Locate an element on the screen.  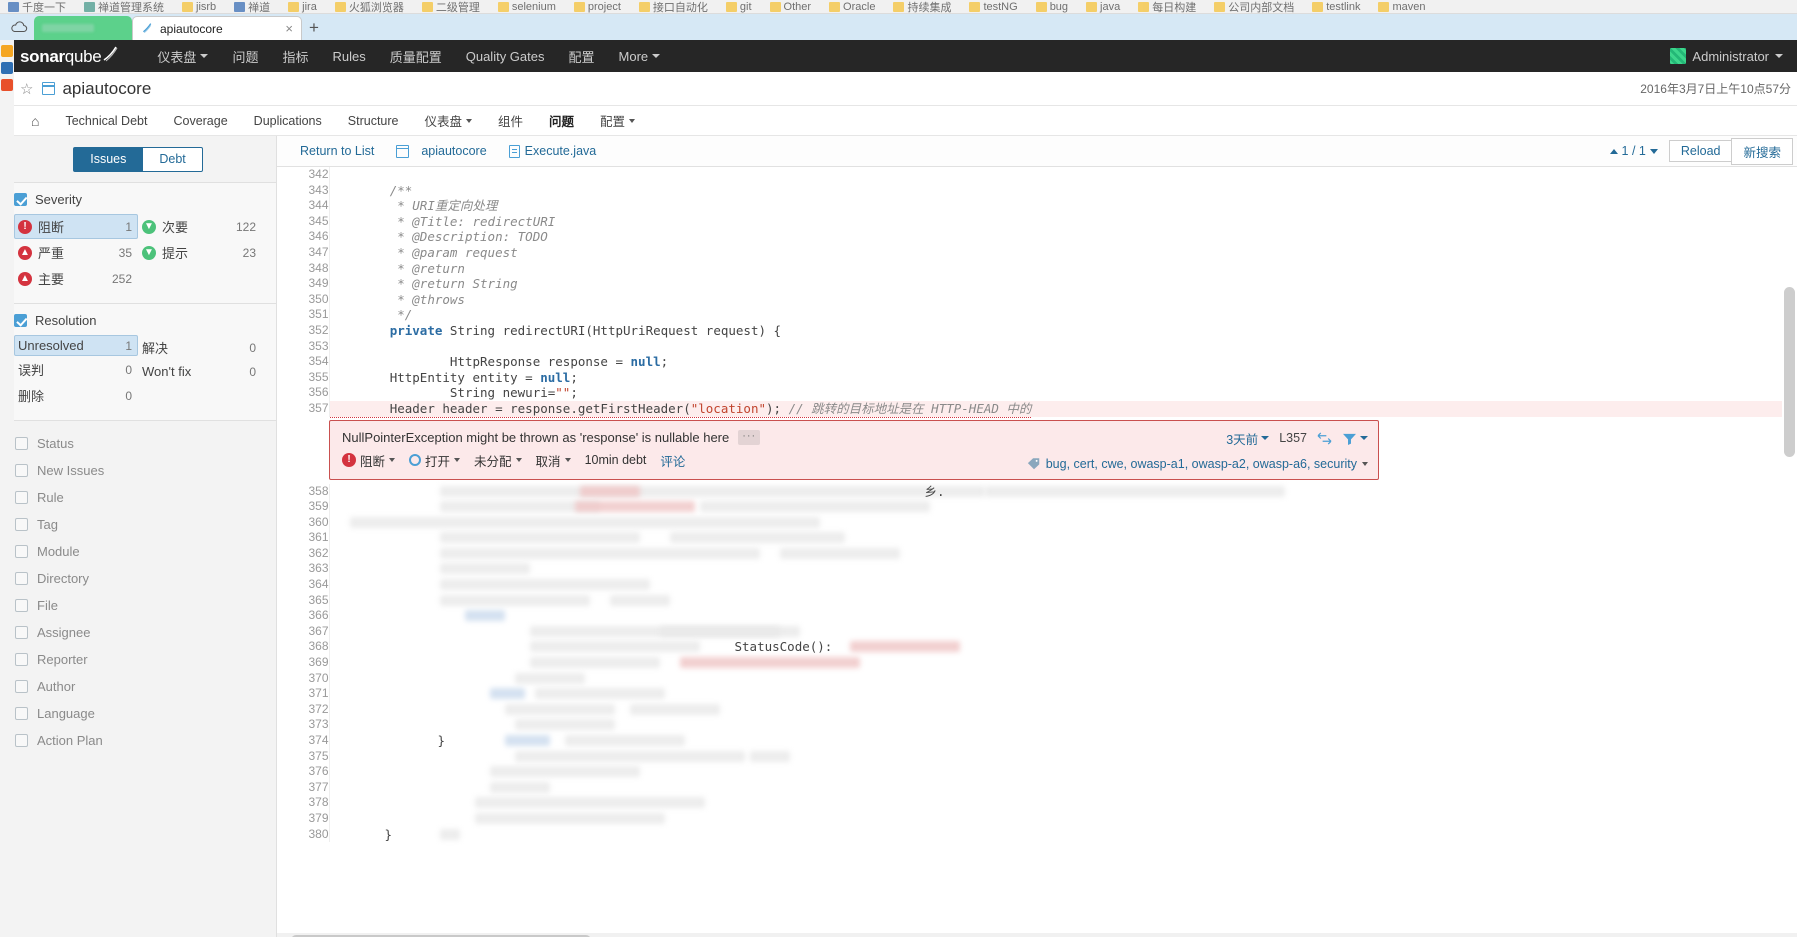
facet-language: Language is located at coordinates (138, 713).